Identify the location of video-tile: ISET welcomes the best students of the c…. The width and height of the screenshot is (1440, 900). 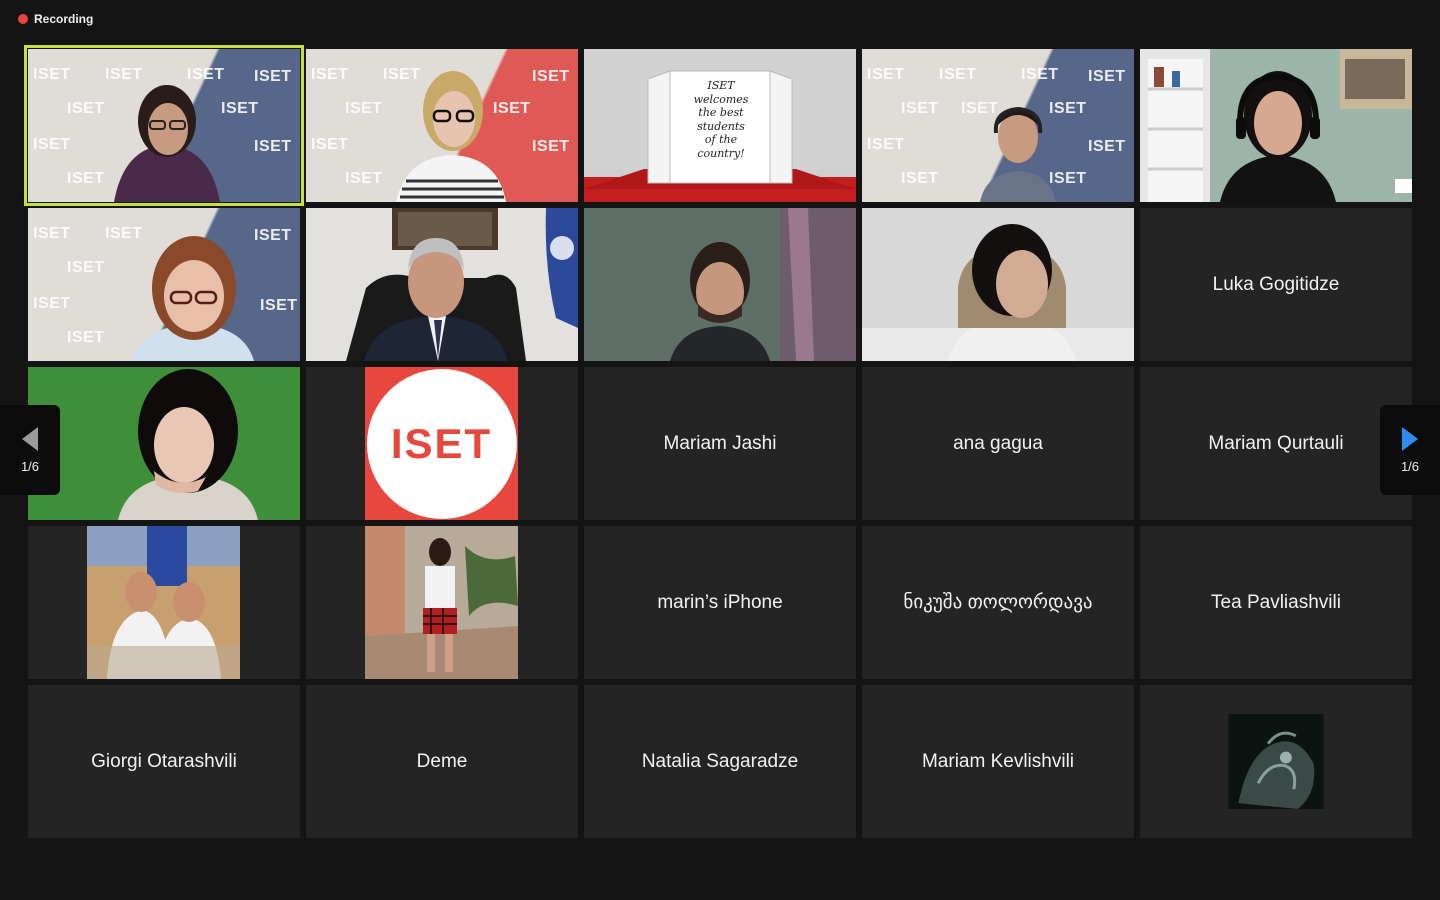
(720, 125).